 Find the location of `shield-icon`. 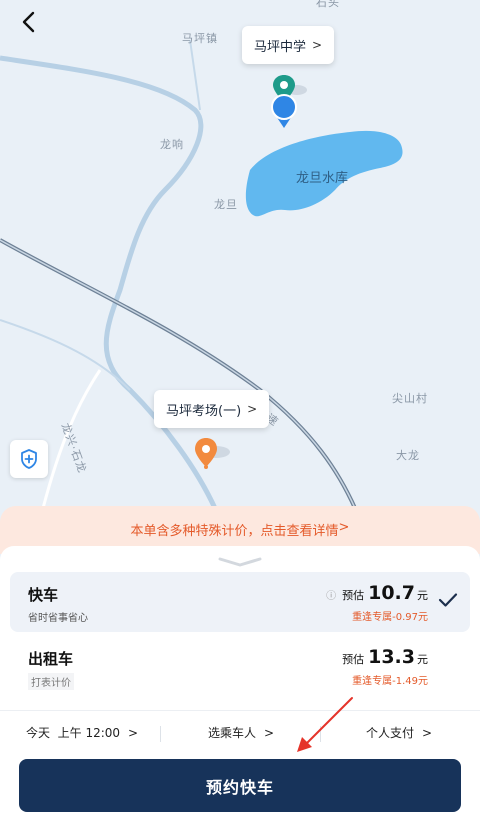

shield-icon is located at coordinates (29, 459).